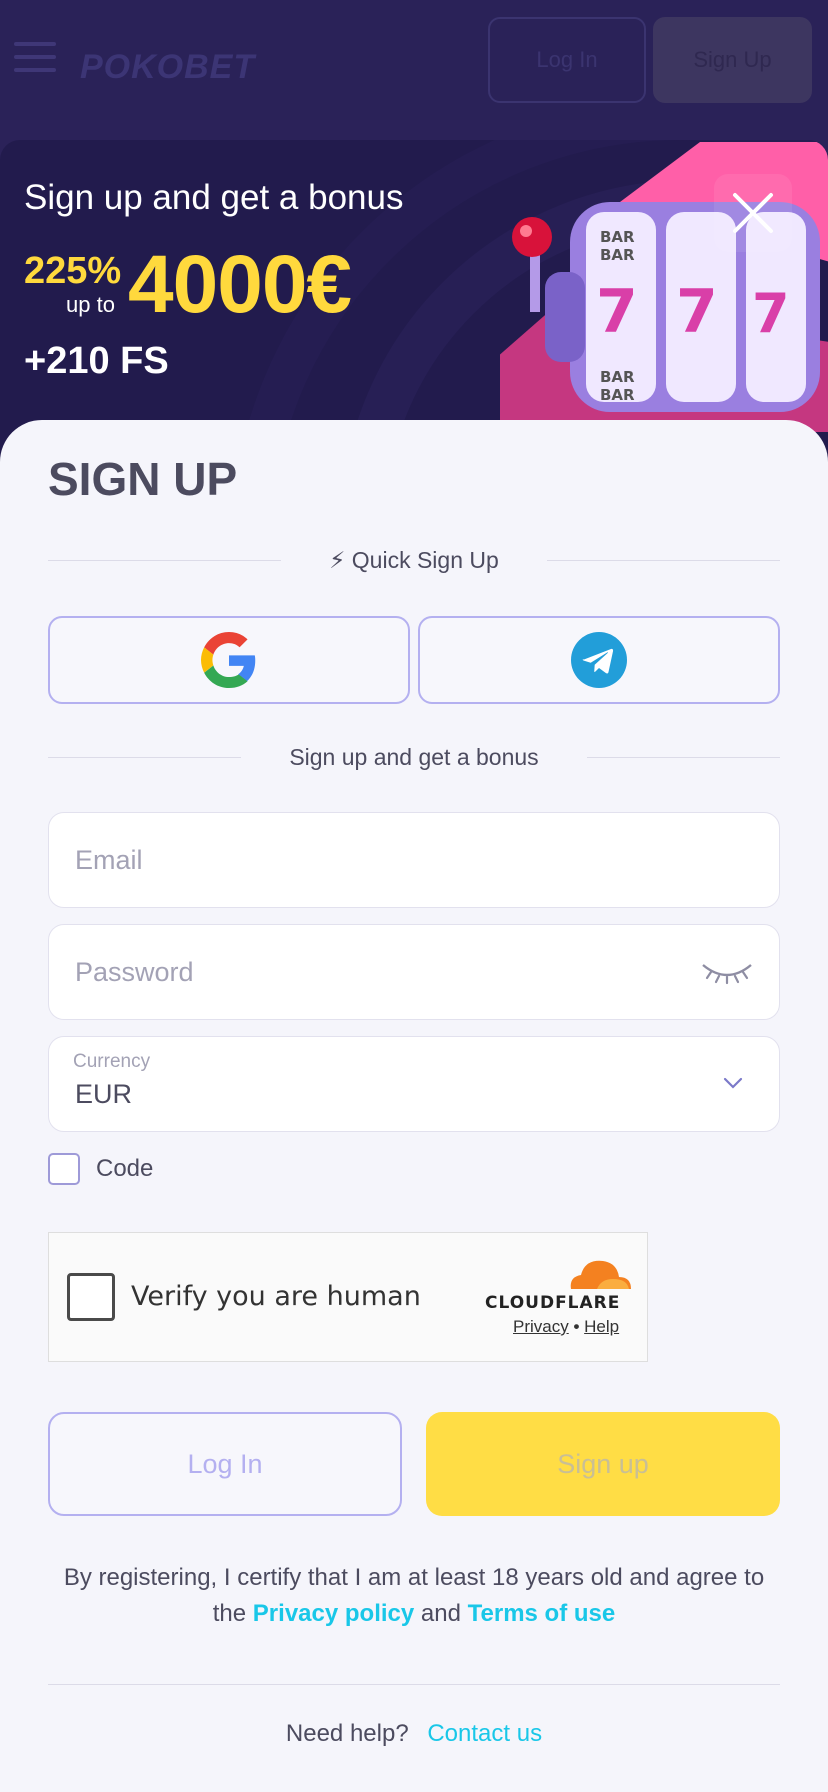 The height and width of the screenshot is (1792, 828). I want to click on header-signup-button: Sign Up, so click(732, 60).